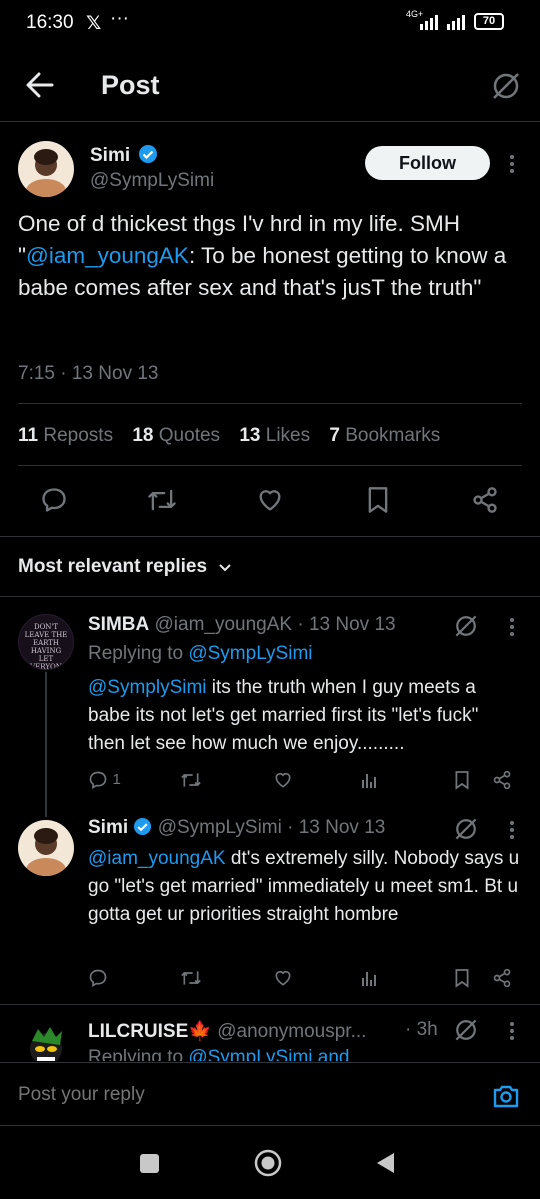 The image size is (540, 1199). I want to click on post-mention-link: @iam_youngAK, so click(107, 255).